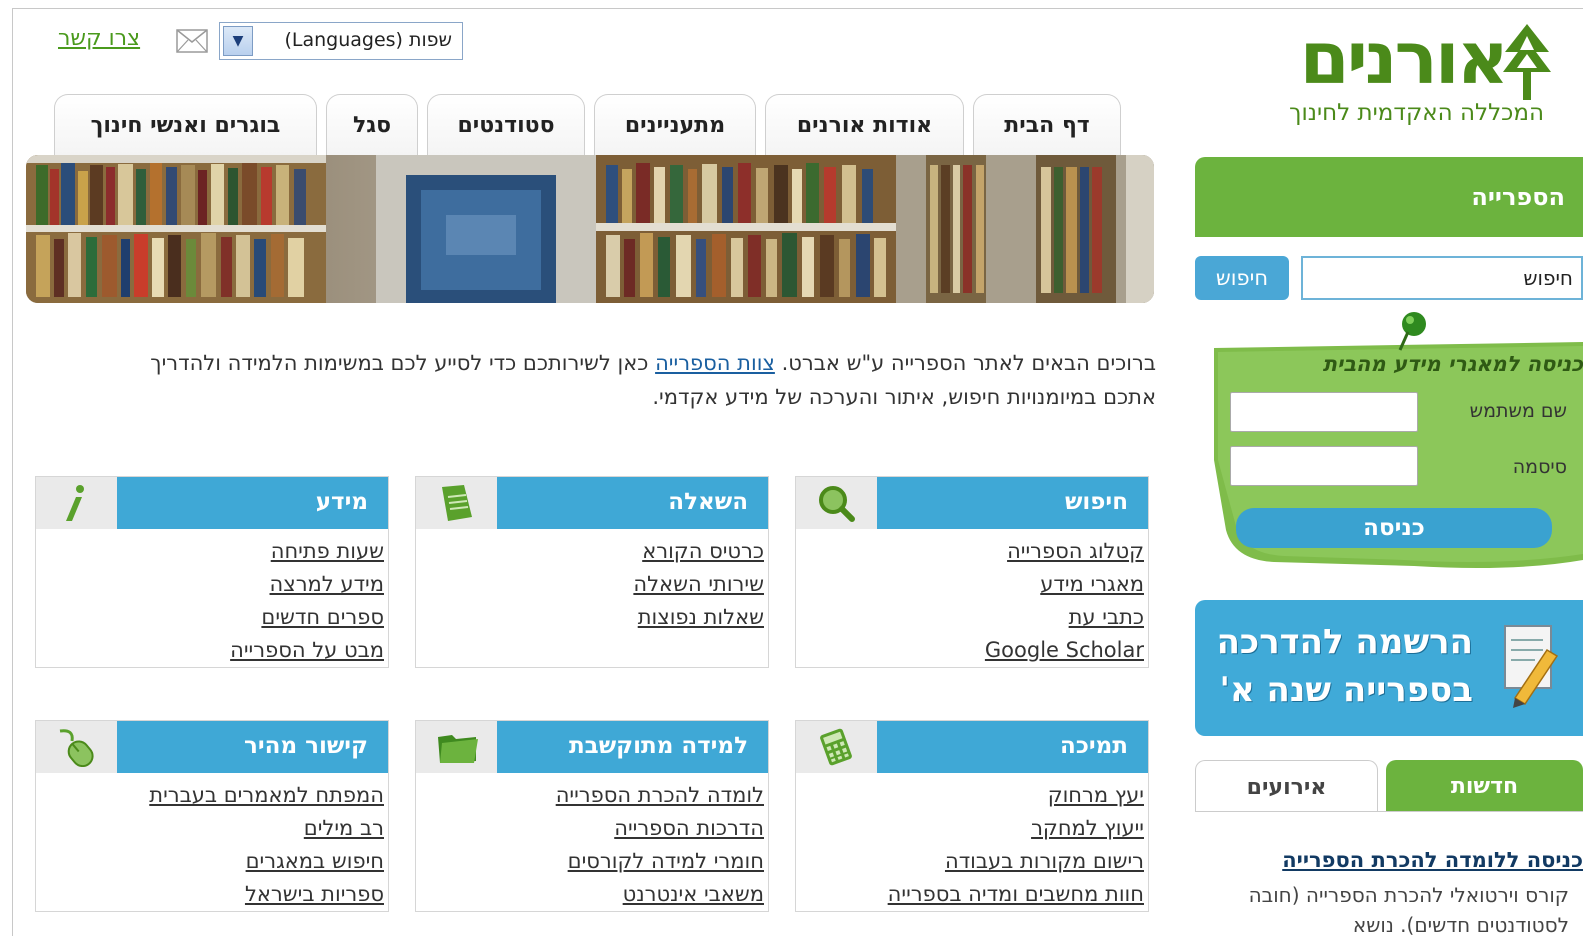  What do you see at coordinates (660, 861) in the screenshot?
I see `box-link: חומרי למידה לקורסים` at bounding box center [660, 861].